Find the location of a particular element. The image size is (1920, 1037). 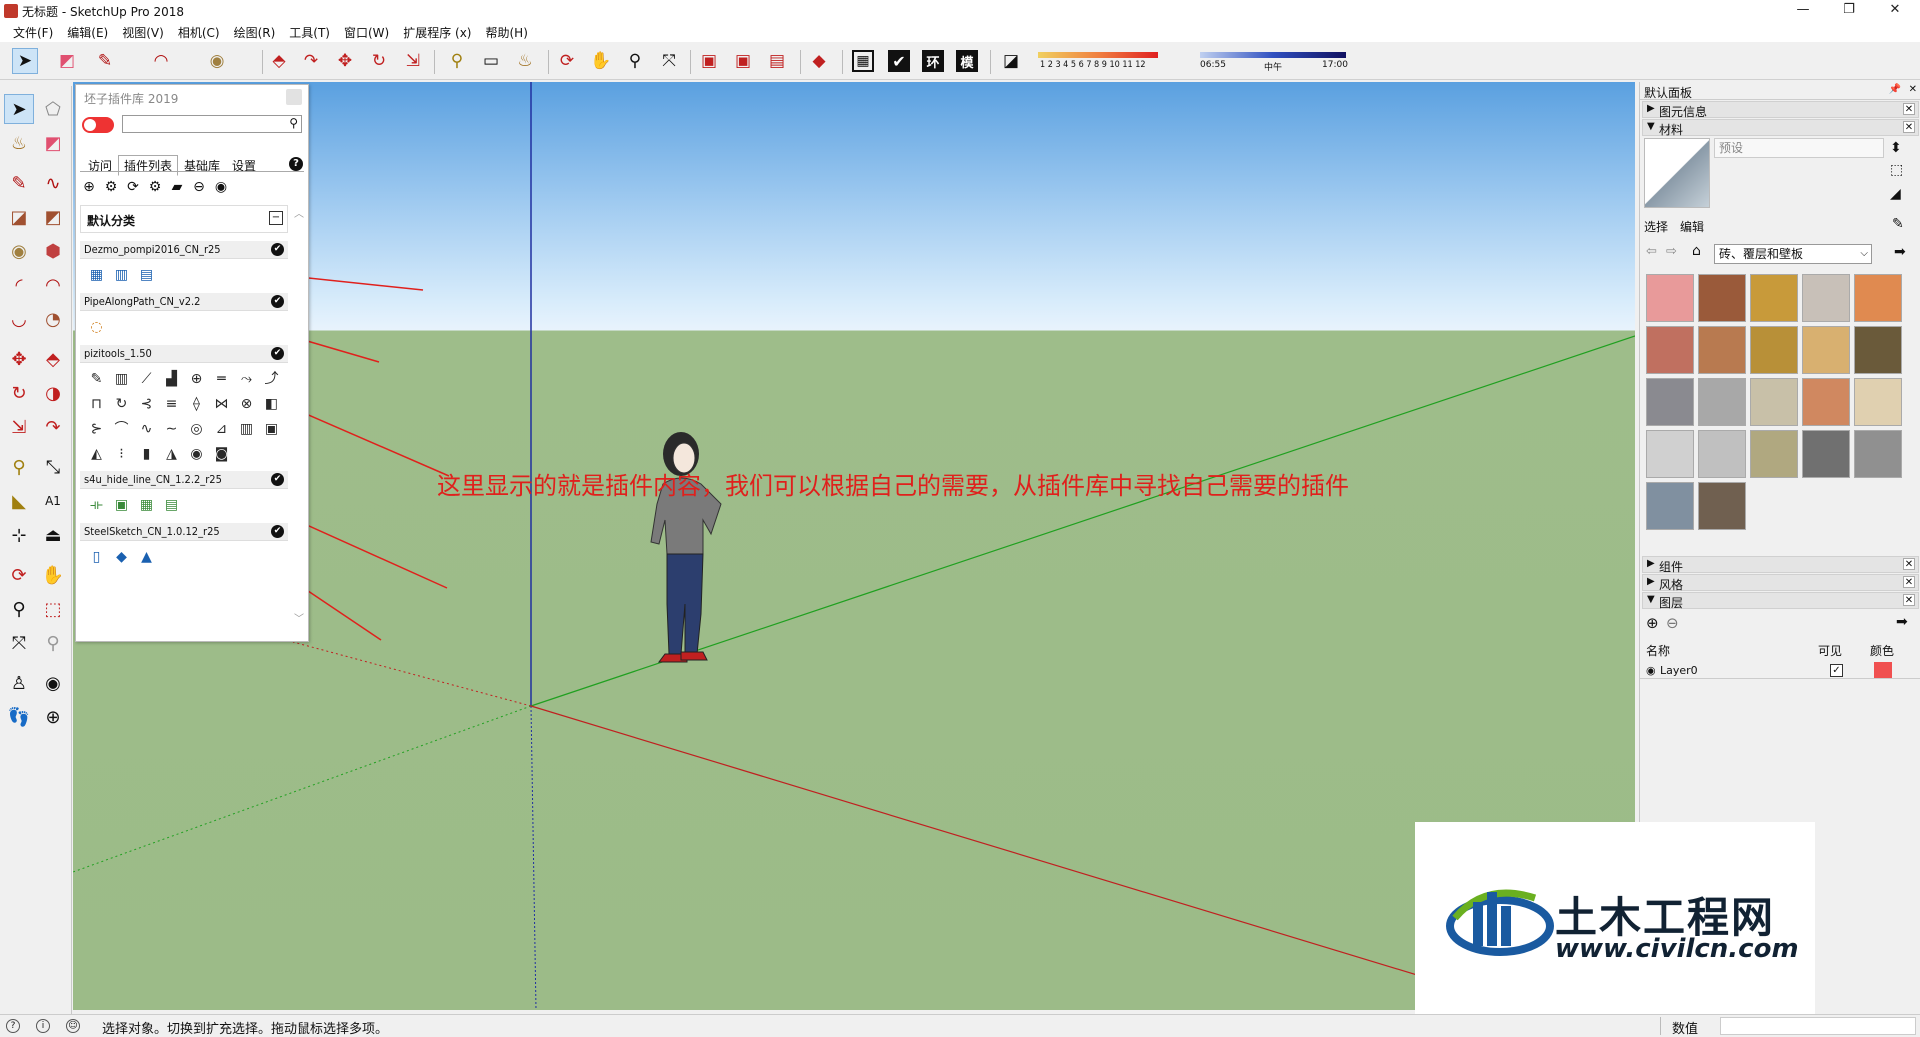

plugin-scrollbar: ︿ ﹀ is located at coordinates (299, 420).